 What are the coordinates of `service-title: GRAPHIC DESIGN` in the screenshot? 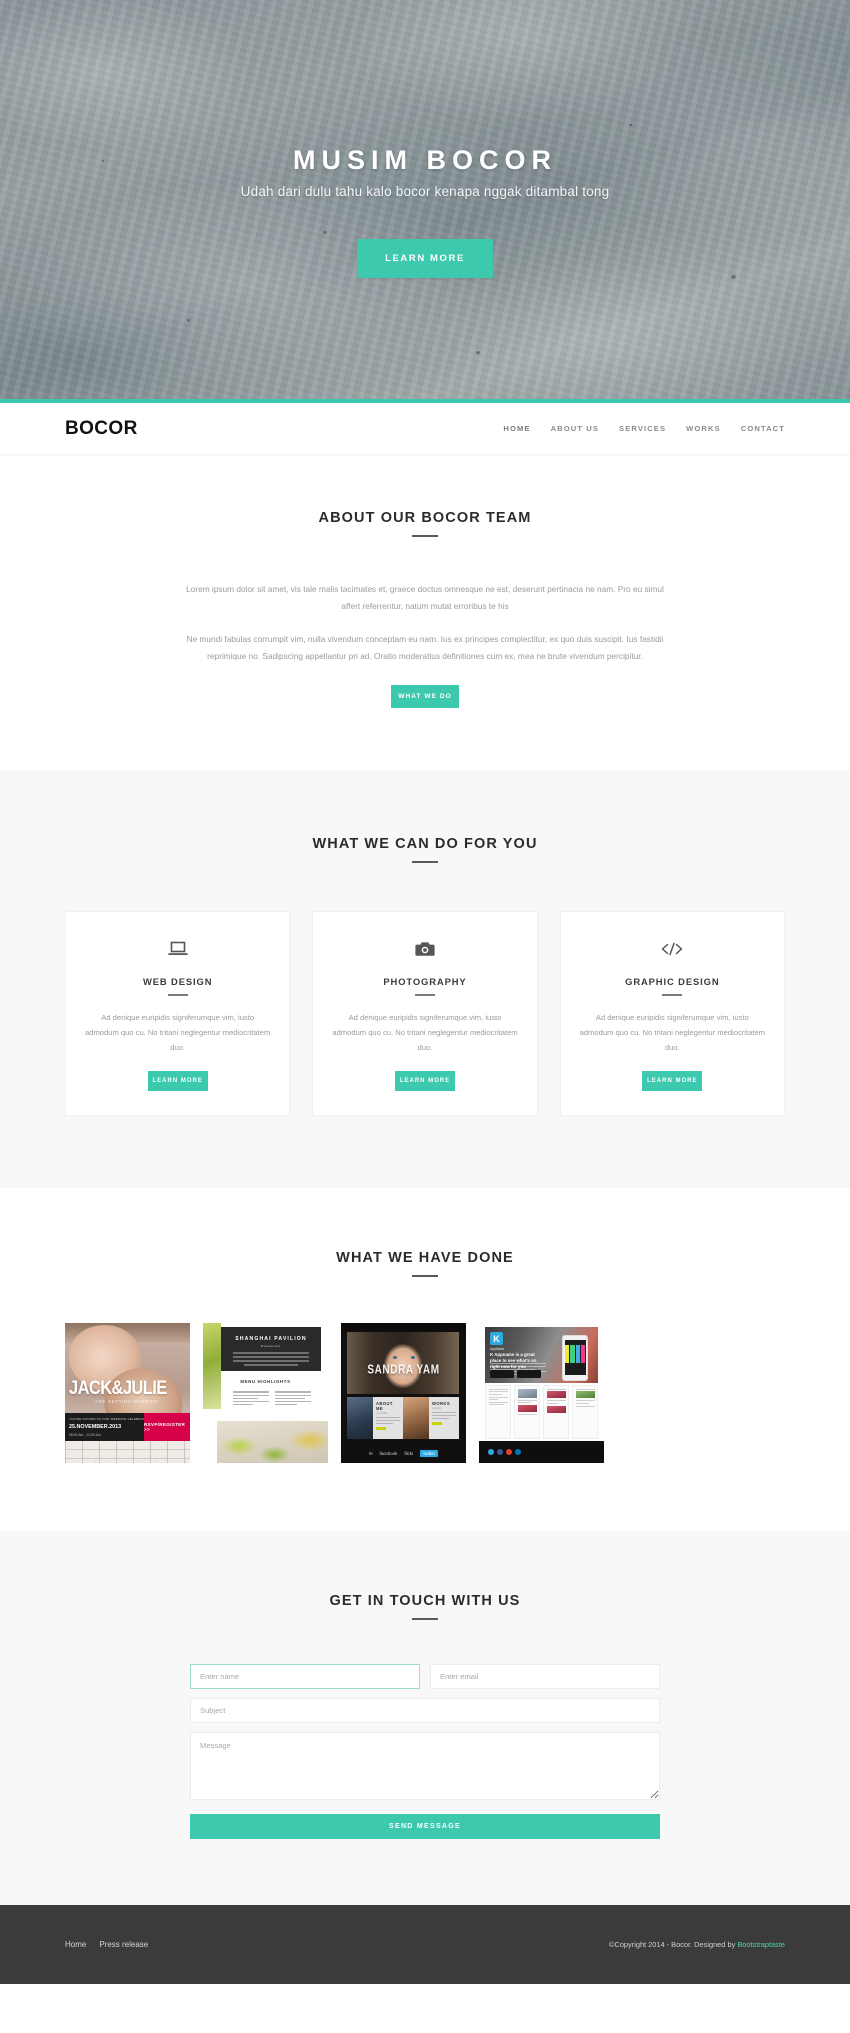 It's located at (672, 981).